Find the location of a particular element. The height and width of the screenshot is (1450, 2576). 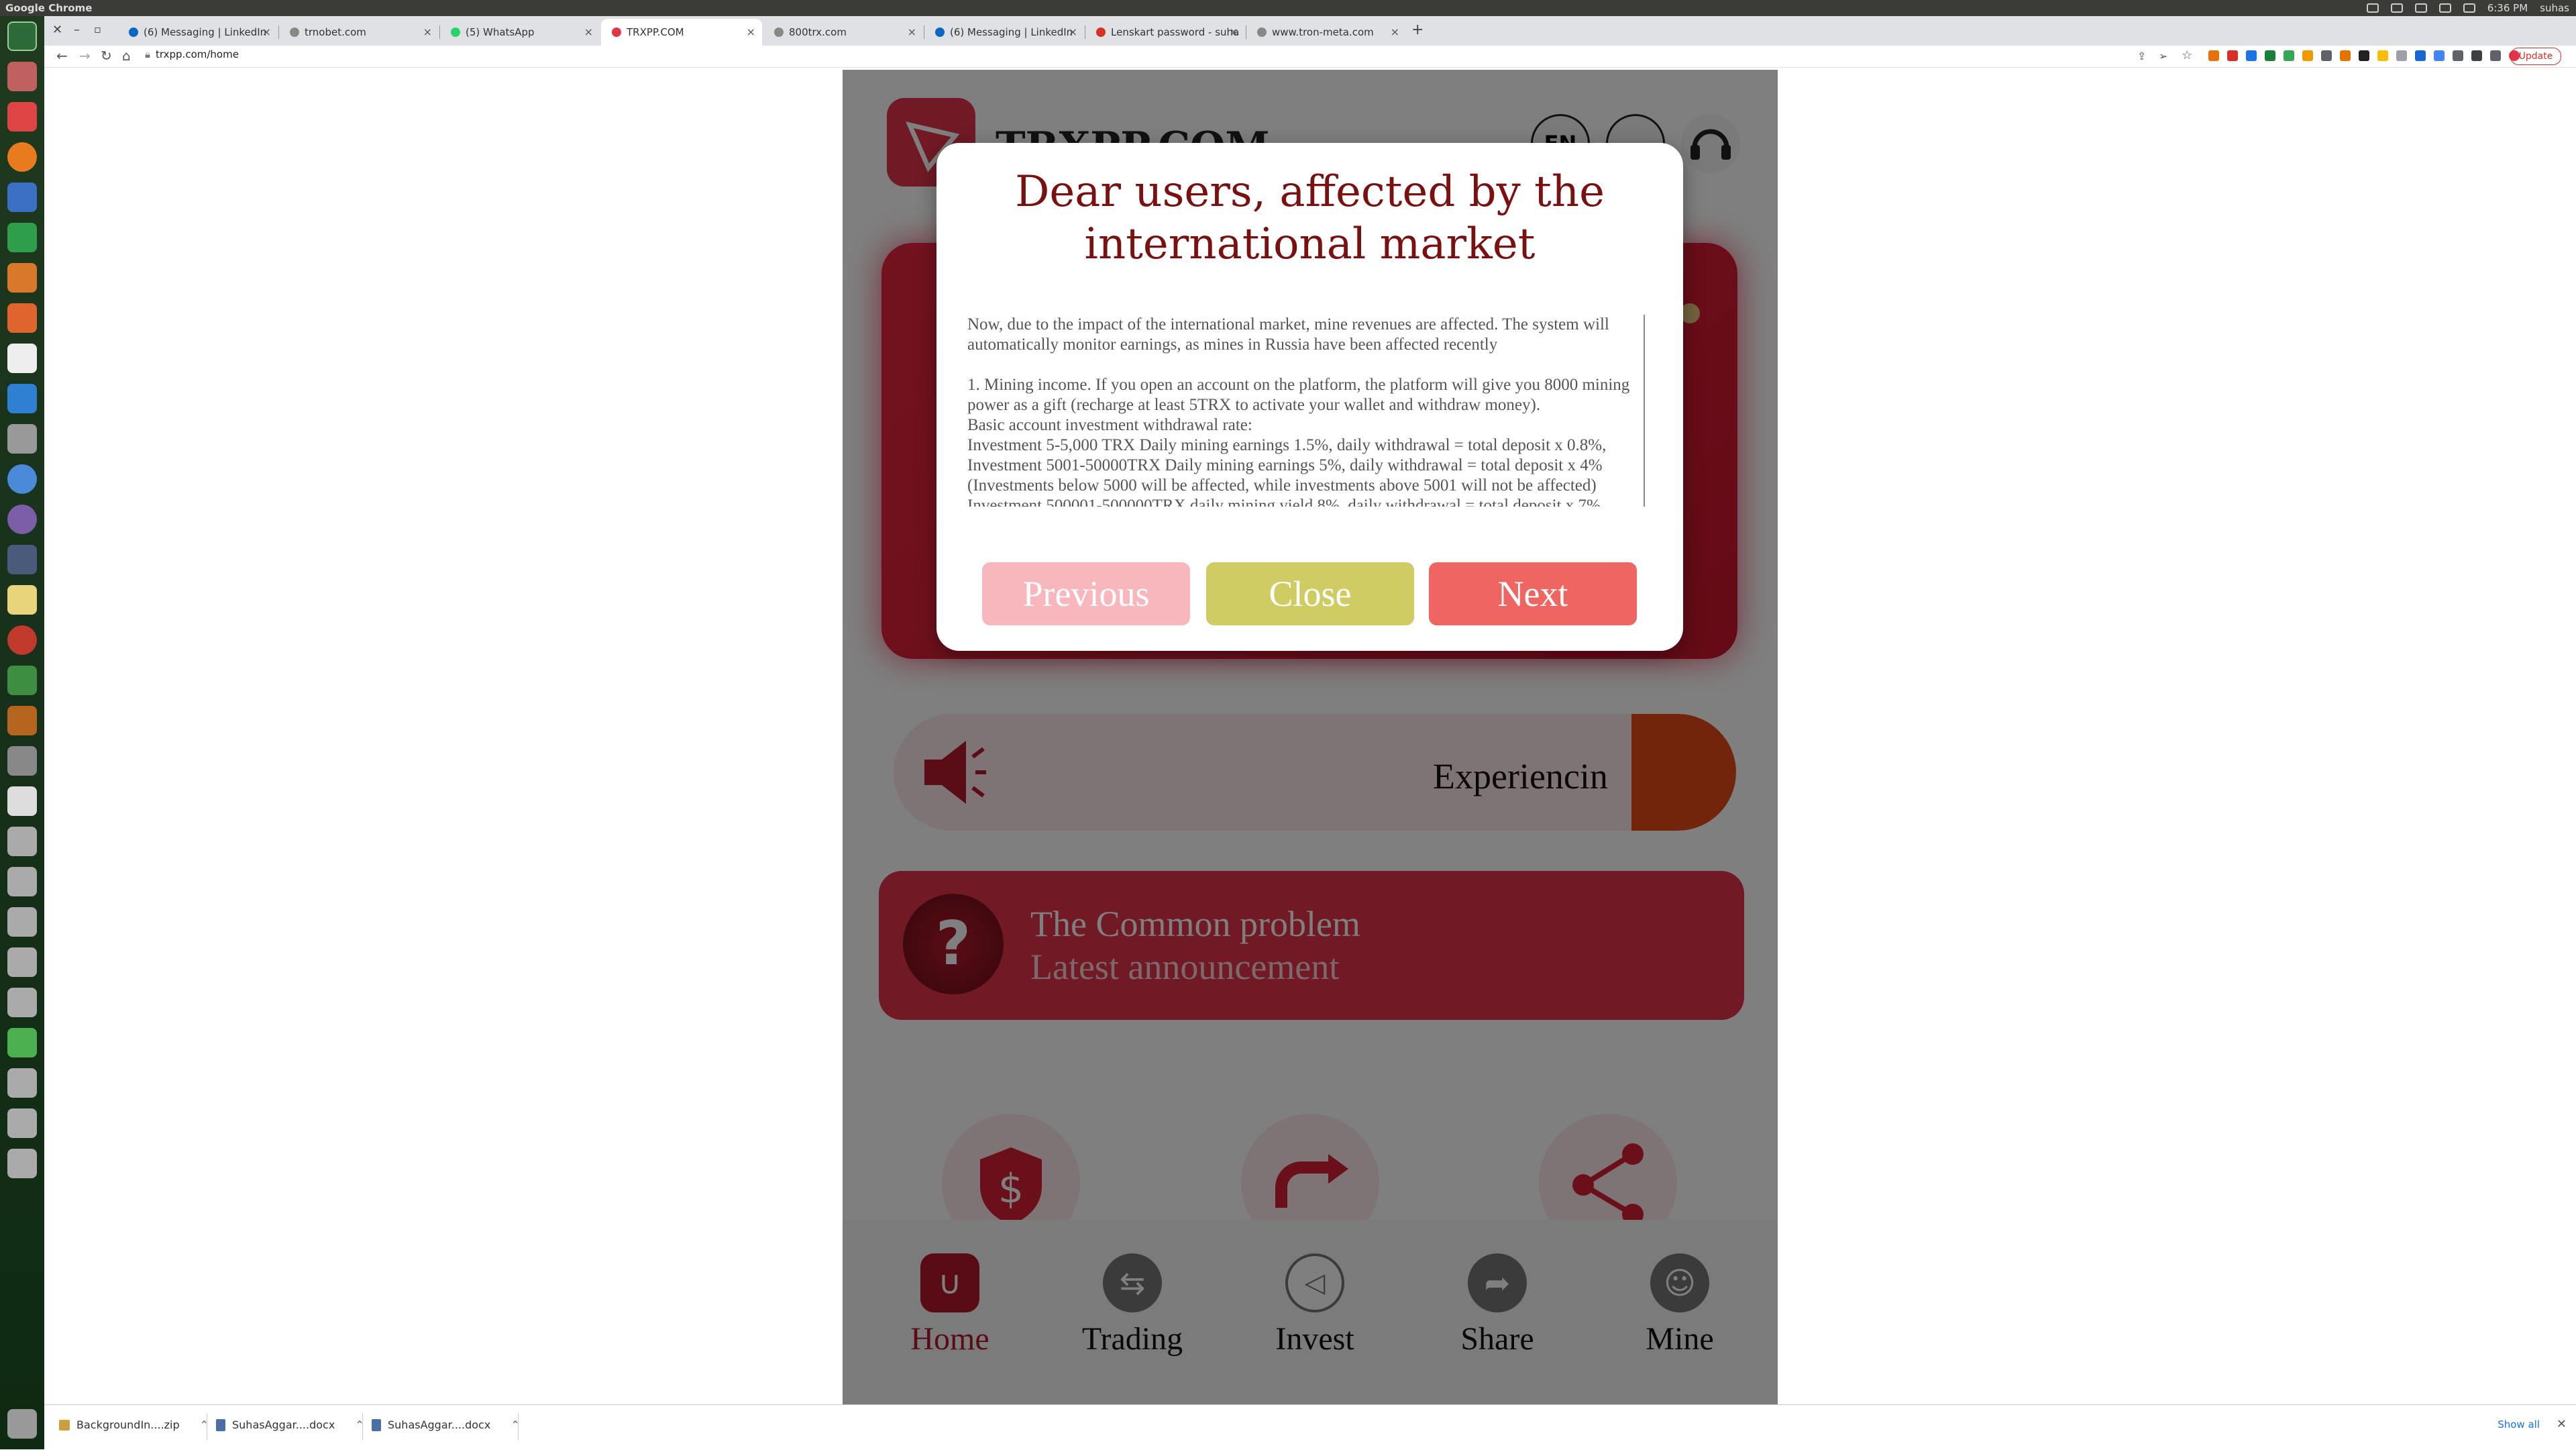

home-button-icon: ⌂ is located at coordinates (126, 56).